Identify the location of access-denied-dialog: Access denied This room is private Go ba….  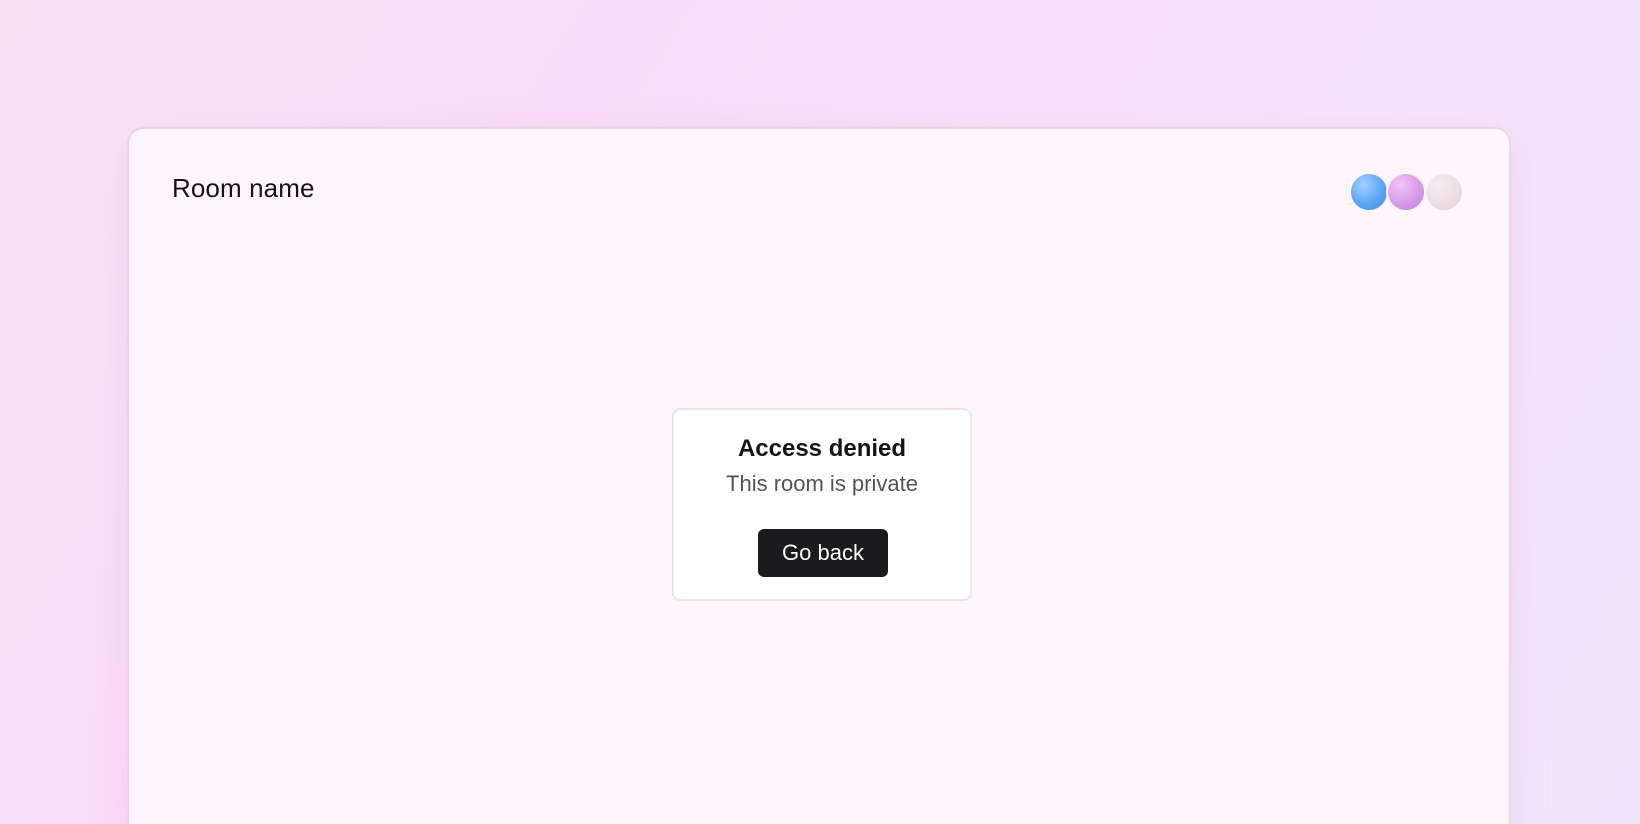
(822, 504).